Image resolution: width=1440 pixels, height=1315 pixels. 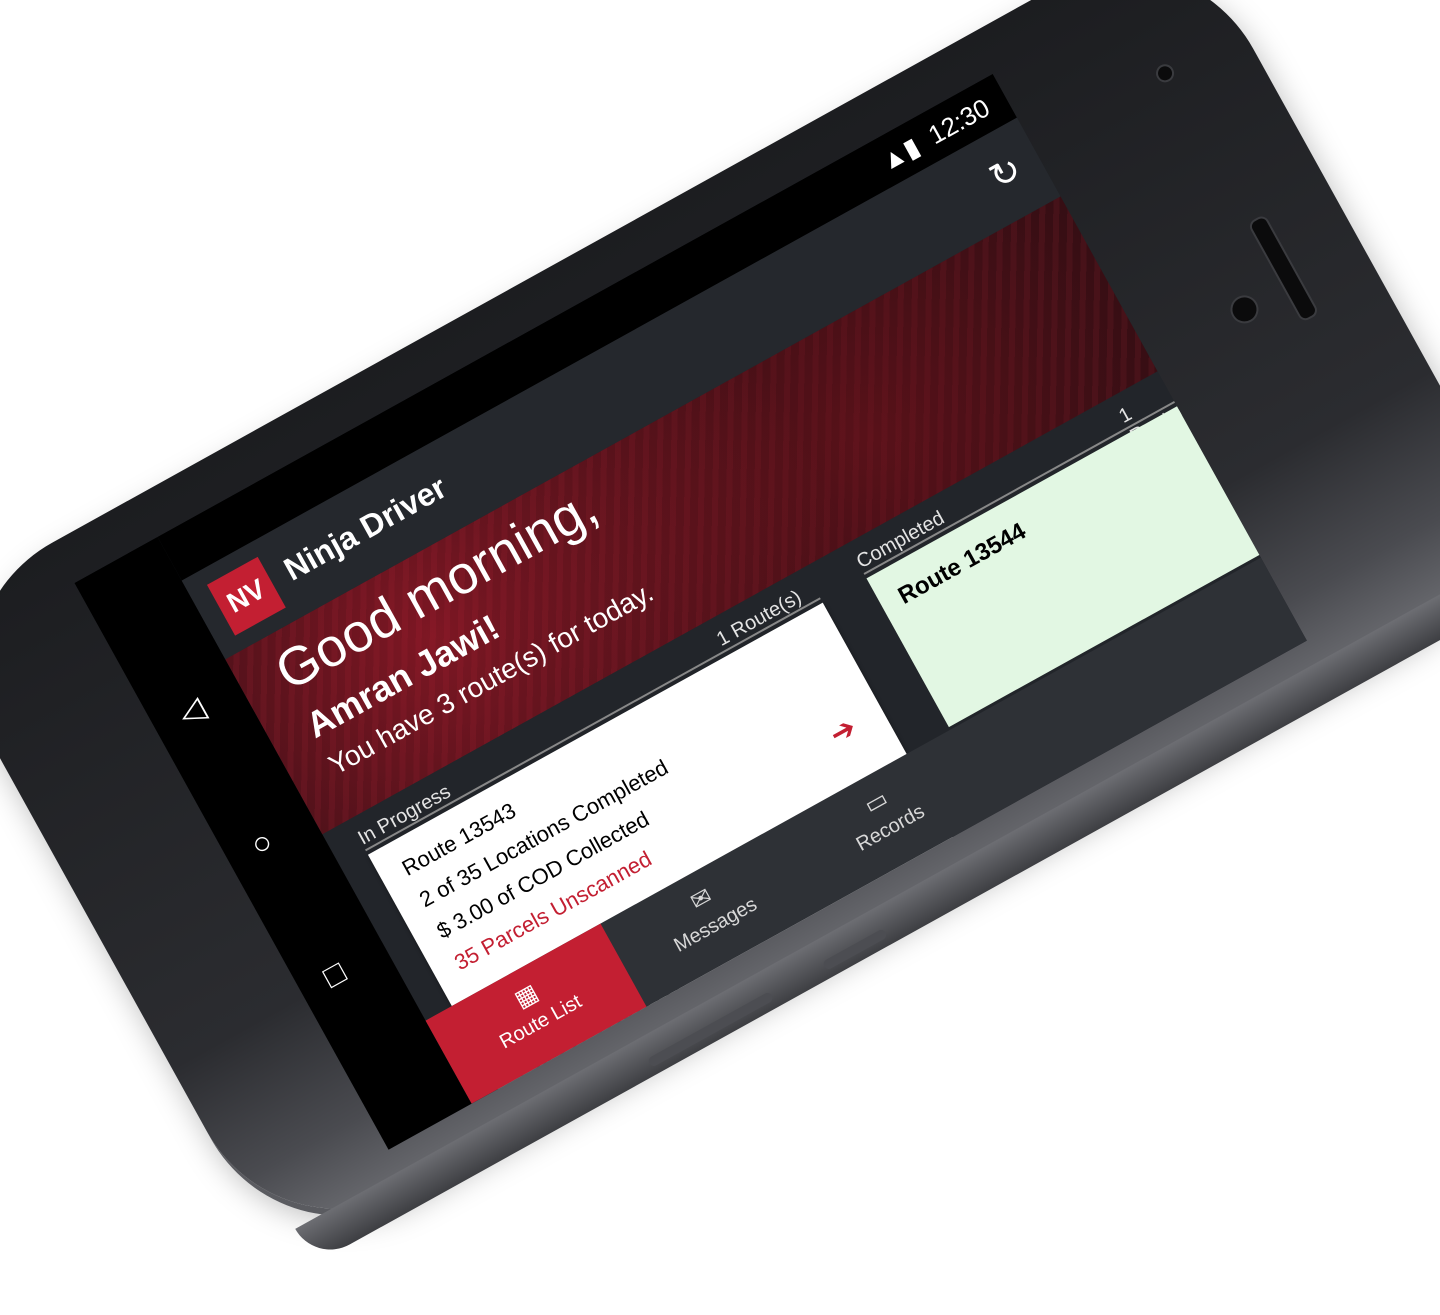 I want to click on front-camera, so click(x=1244, y=309).